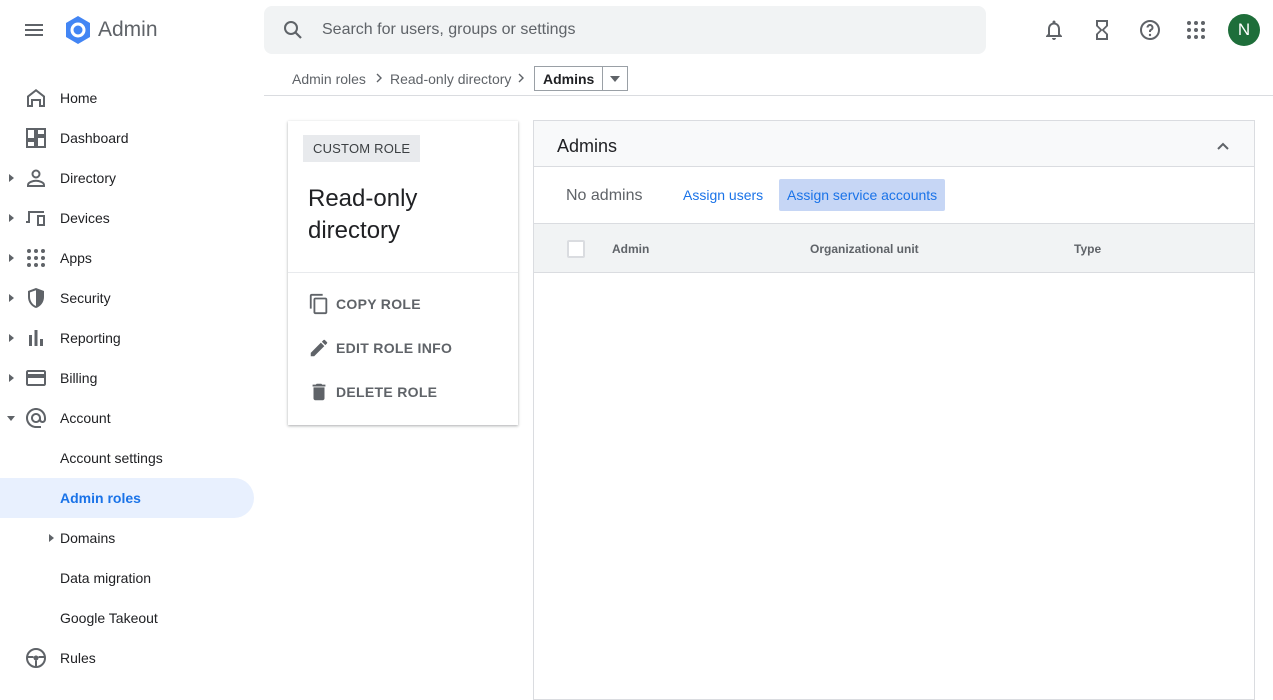 The image size is (1273, 700). What do you see at coordinates (387, 392) in the screenshot?
I see `delete-role-label: DELETE ROLE` at bounding box center [387, 392].